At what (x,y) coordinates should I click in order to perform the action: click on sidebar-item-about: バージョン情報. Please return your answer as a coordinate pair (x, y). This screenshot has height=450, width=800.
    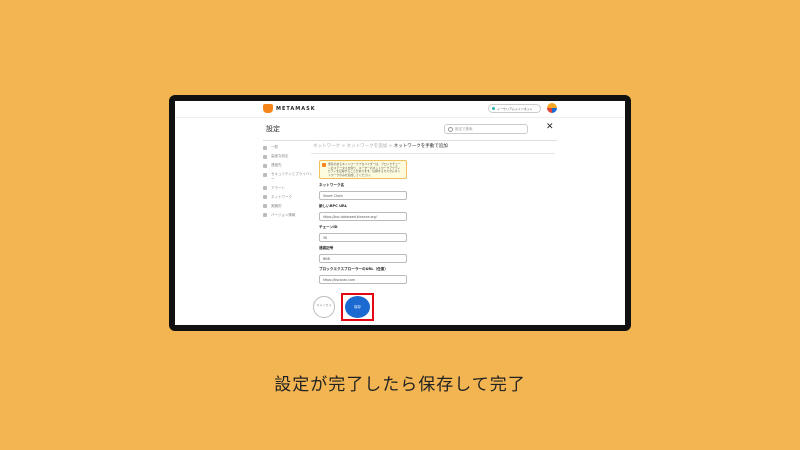
    Looking at the image, I should click on (288, 214).